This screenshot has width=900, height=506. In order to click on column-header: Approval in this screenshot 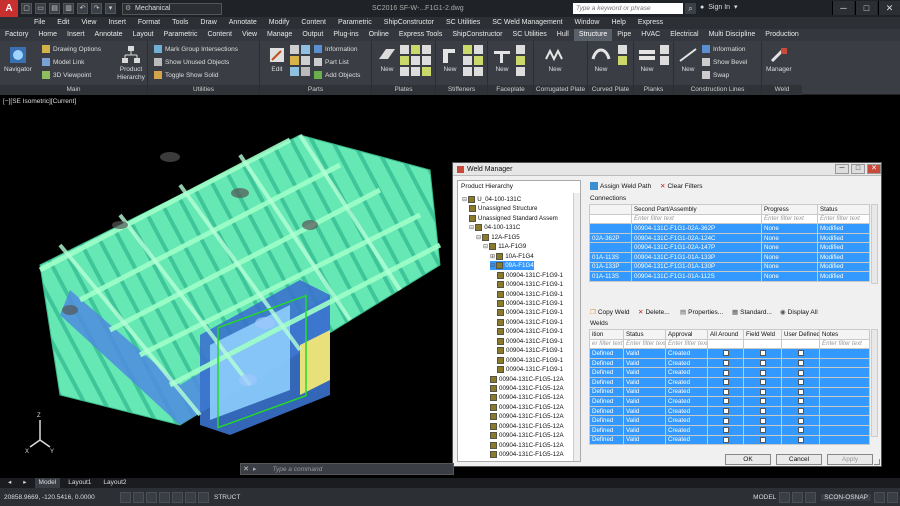, I will do `click(686, 334)`.